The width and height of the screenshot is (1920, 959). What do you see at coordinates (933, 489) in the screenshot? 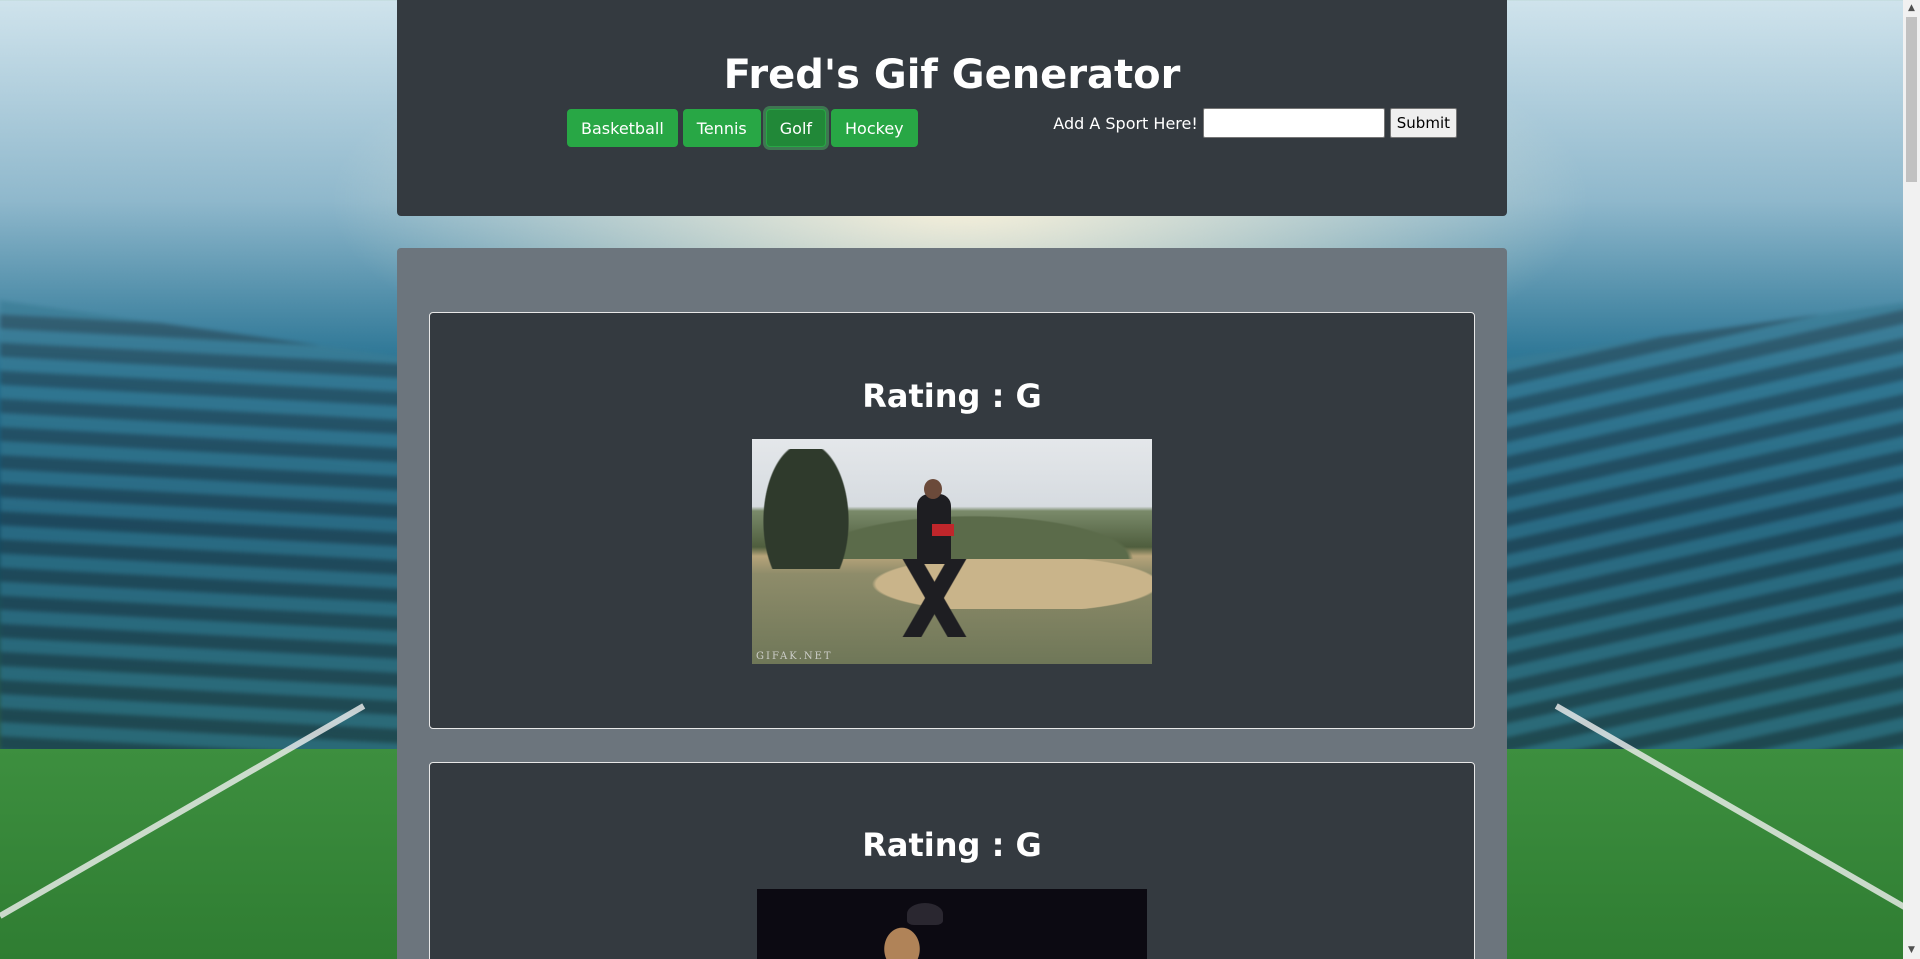
I see `gif-player-head` at bounding box center [933, 489].